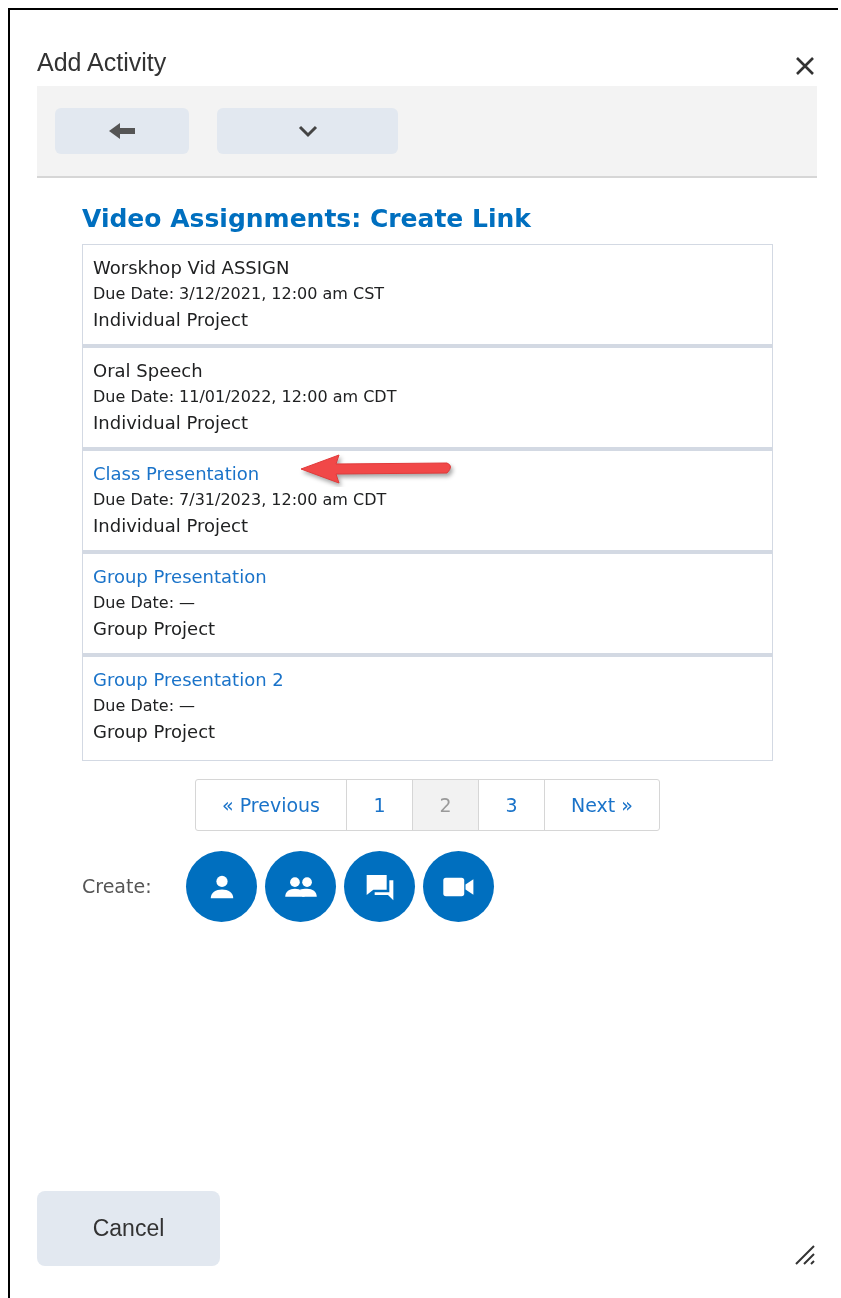 The width and height of the screenshot is (841, 1298). Describe the element at coordinates (805, 66) in the screenshot. I see `close-icon` at that location.